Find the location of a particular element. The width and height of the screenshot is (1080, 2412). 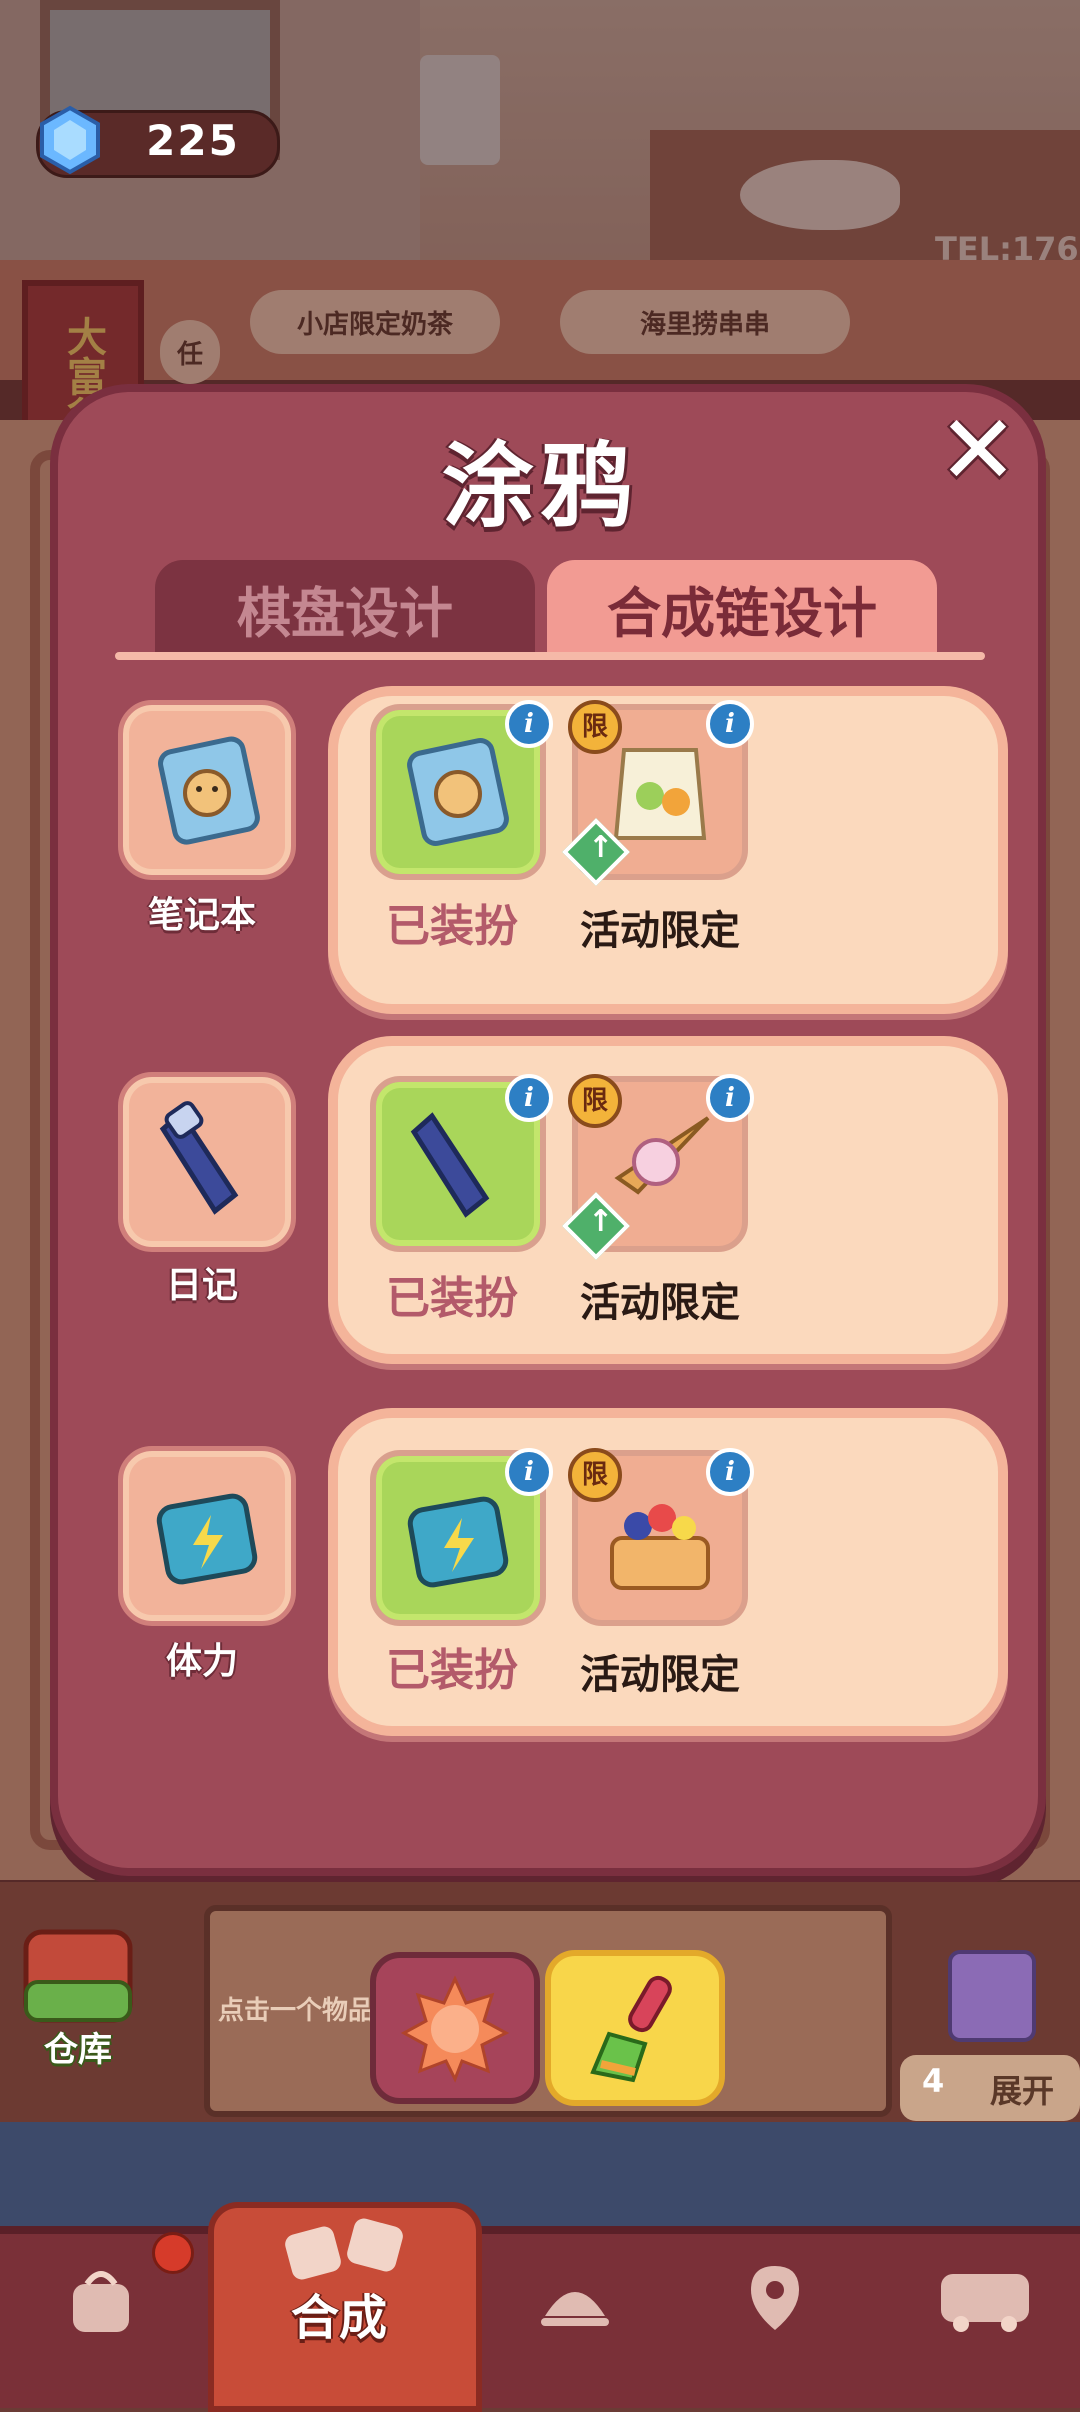

tab-board-design: 棋盘设计 is located at coordinates (345, 608).